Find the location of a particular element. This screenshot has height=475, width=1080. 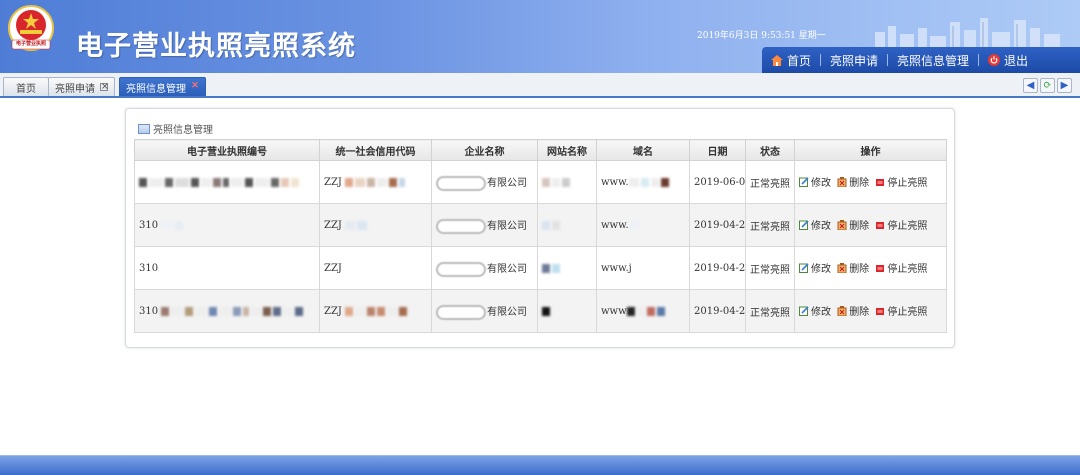

nav-logout-label: 退出 is located at coordinates (1016, 60).